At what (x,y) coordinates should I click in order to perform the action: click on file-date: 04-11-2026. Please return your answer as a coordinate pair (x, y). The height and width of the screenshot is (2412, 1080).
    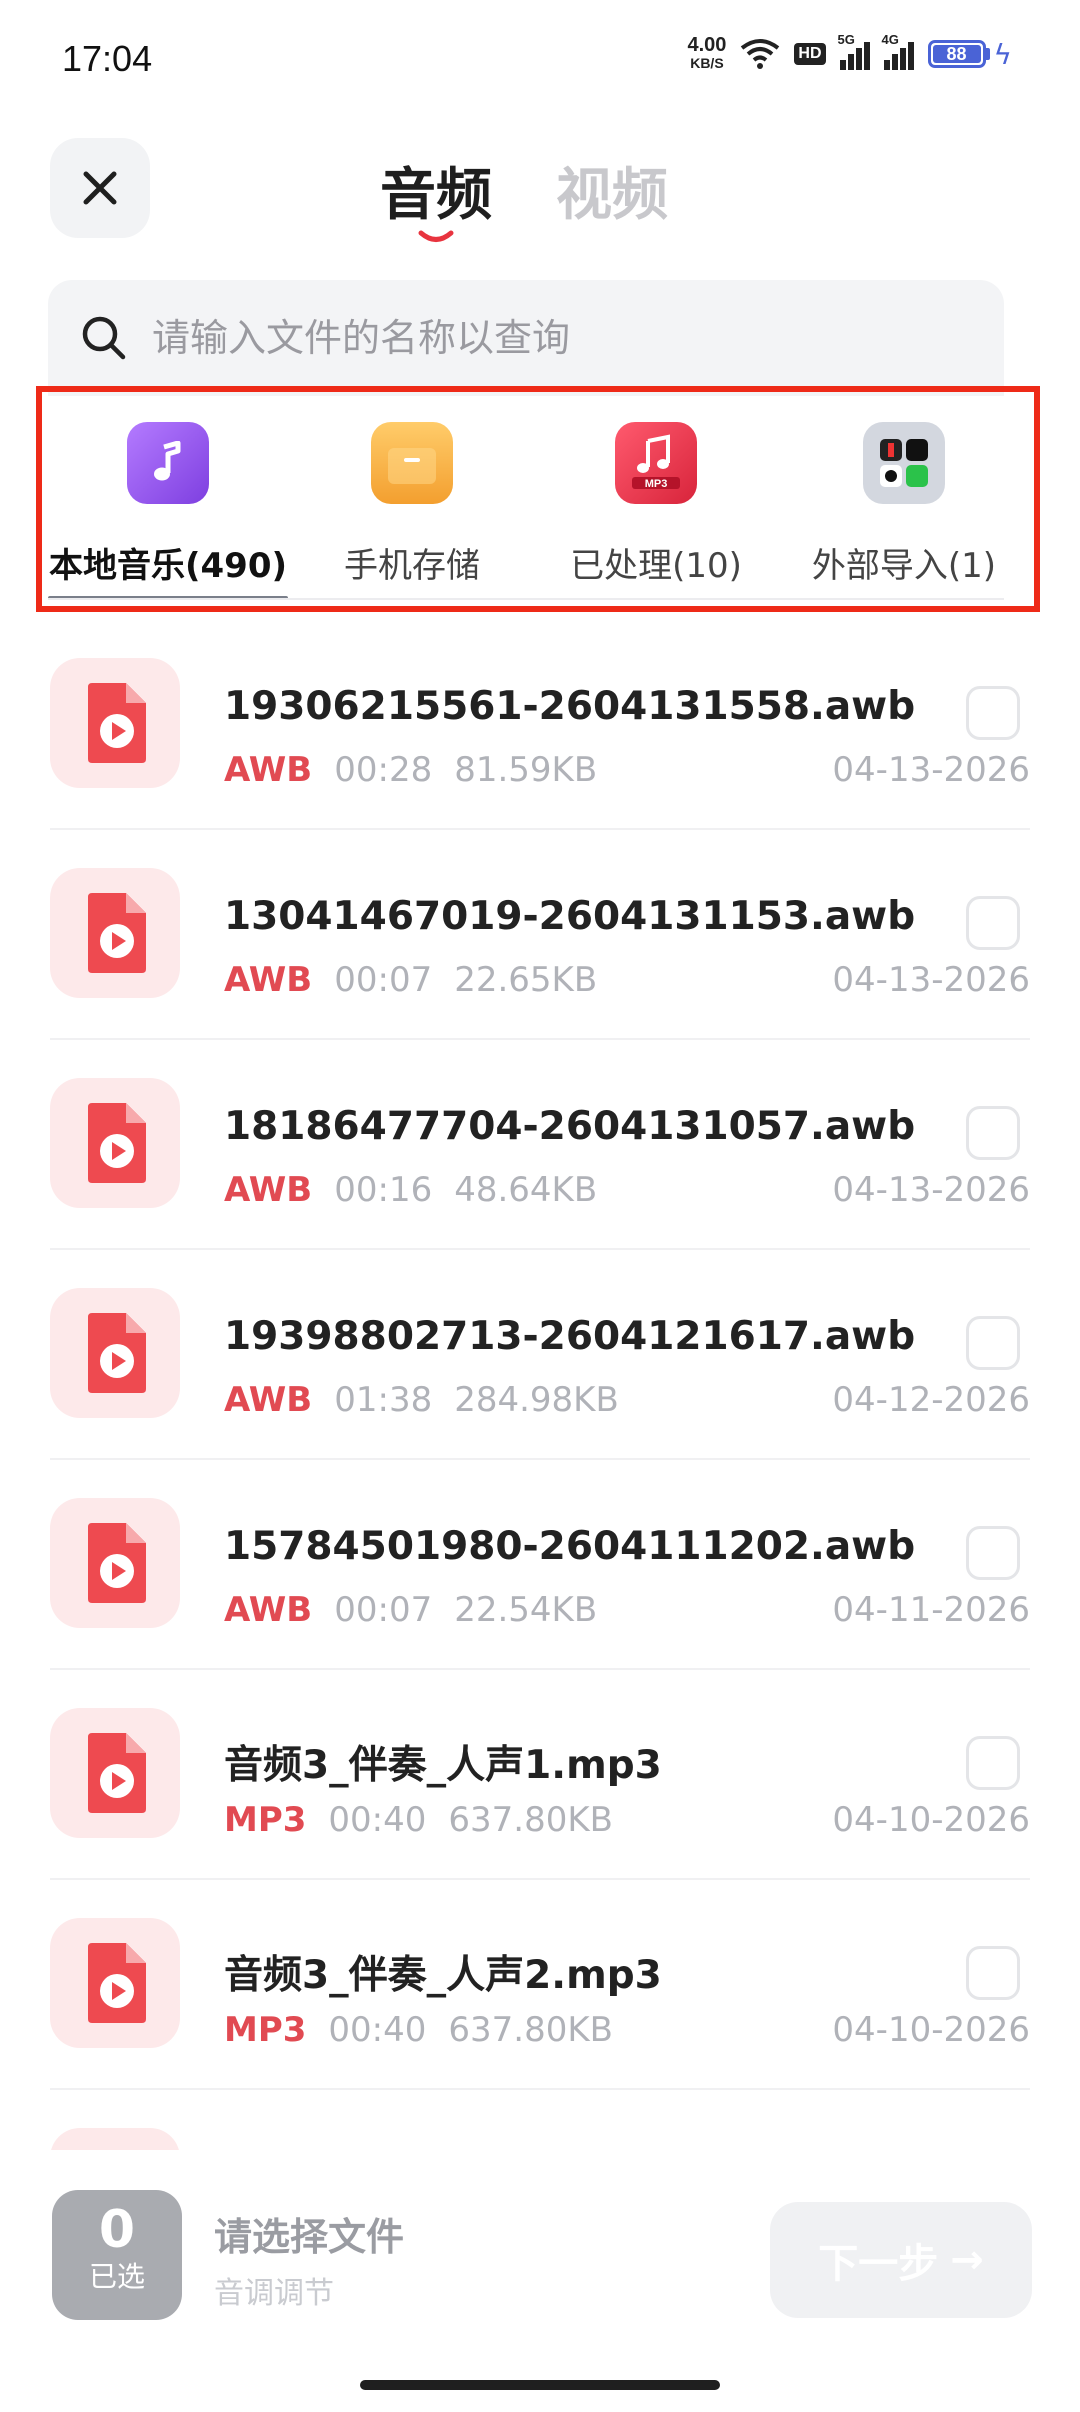
    Looking at the image, I should click on (931, 1610).